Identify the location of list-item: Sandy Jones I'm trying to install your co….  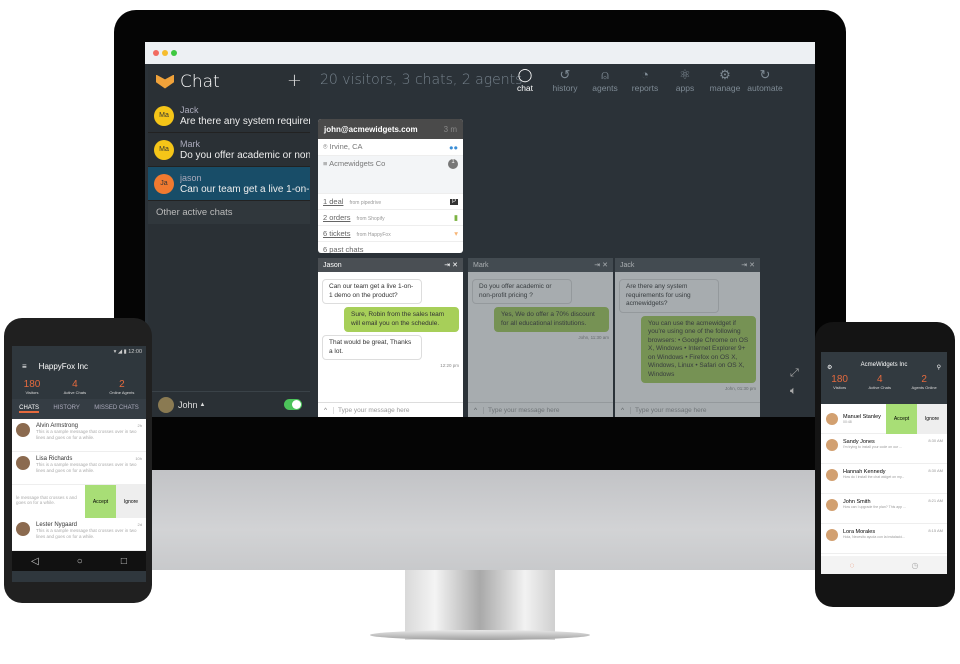
(884, 449).